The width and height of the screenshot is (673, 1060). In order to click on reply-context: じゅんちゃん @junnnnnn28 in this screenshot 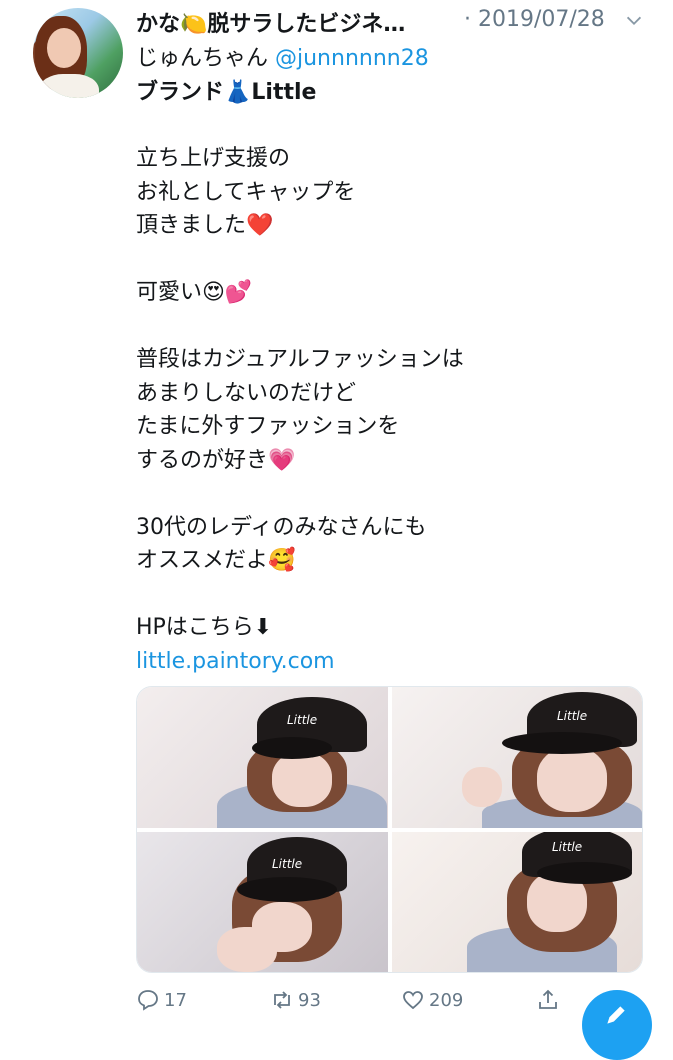, I will do `click(282, 56)`.